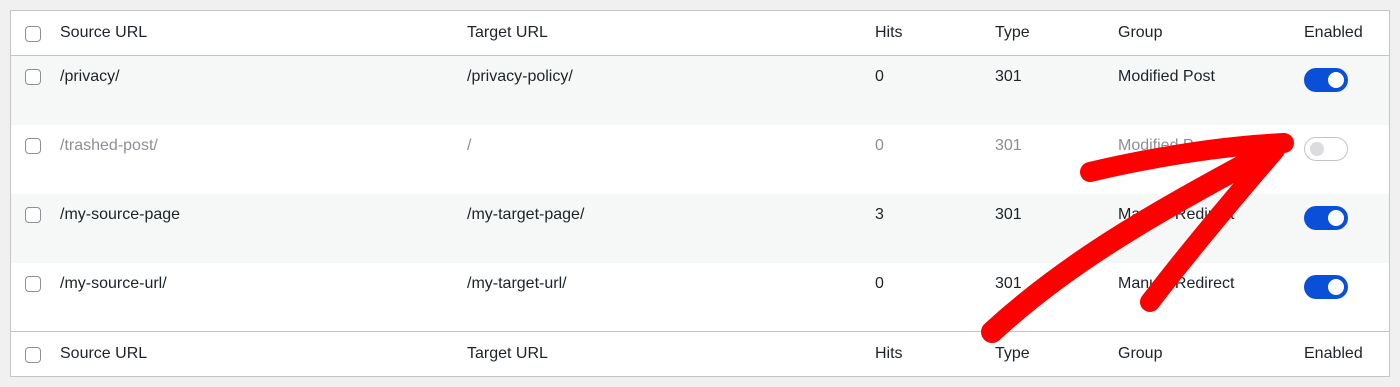 This screenshot has height=387, width=1400. Describe the element at coordinates (113, 284) in the screenshot. I see `source-url: /my-source-url/` at that location.